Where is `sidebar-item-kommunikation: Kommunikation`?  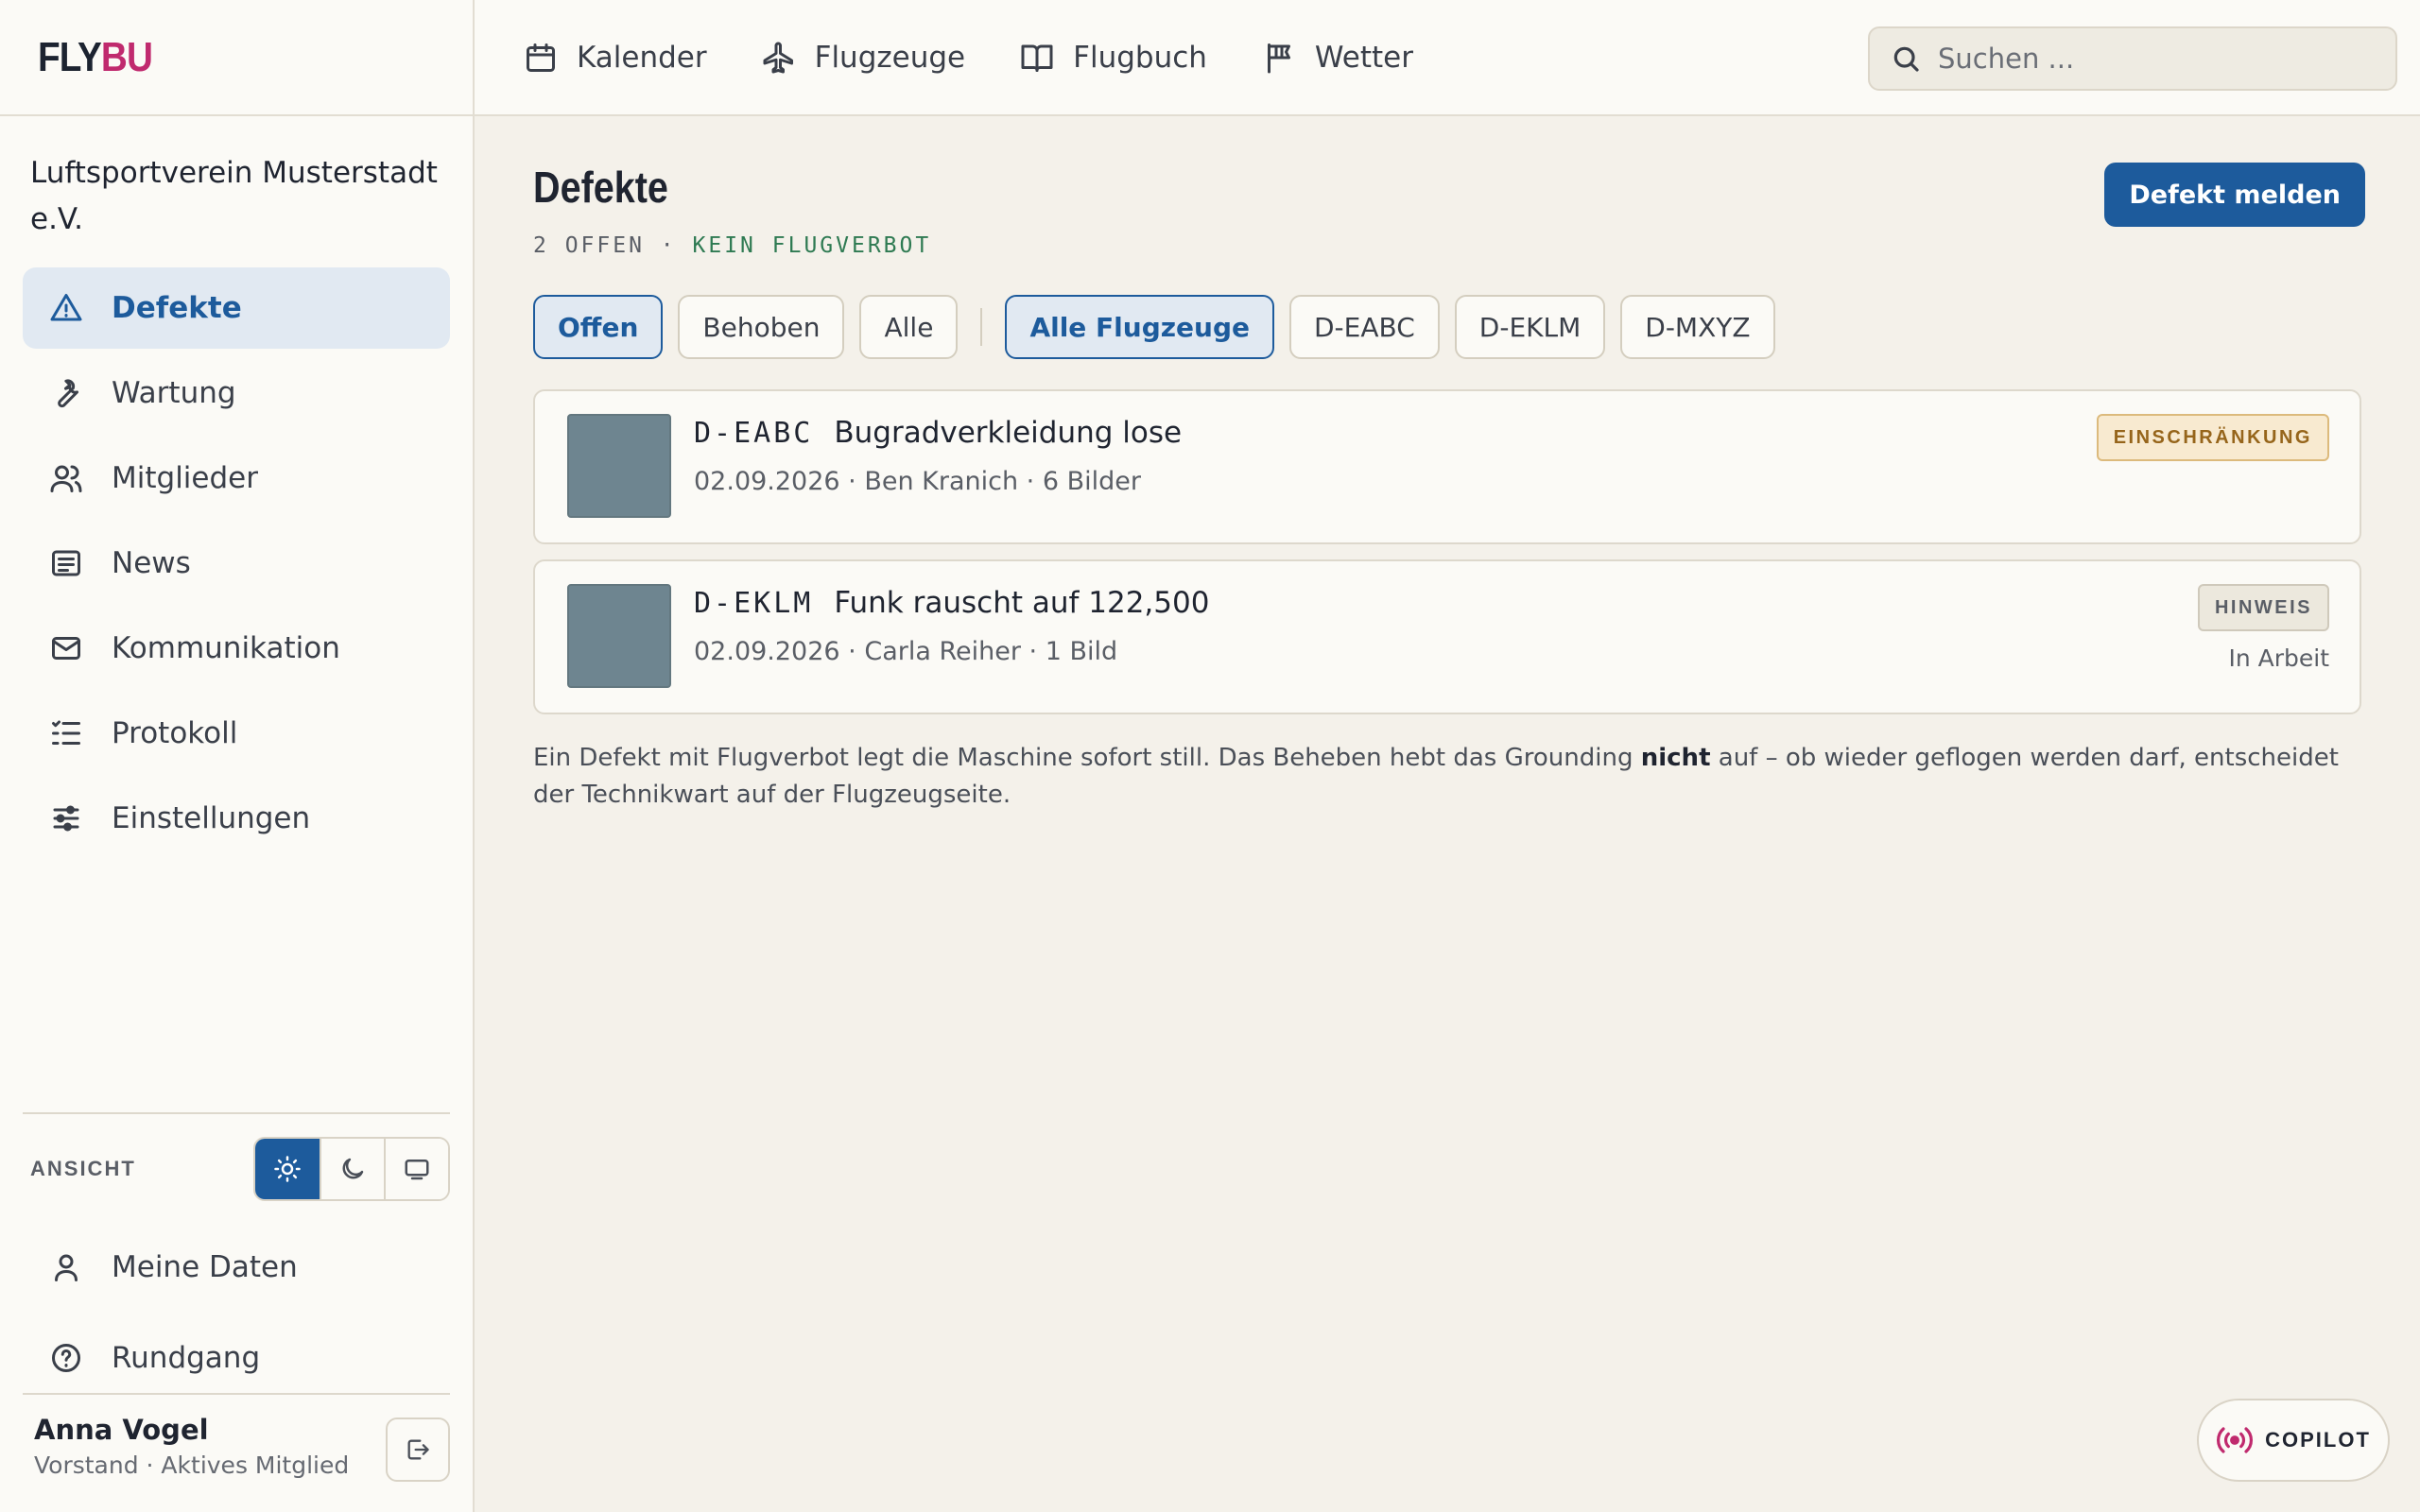 sidebar-item-kommunikation: Kommunikation is located at coordinates (236, 648).